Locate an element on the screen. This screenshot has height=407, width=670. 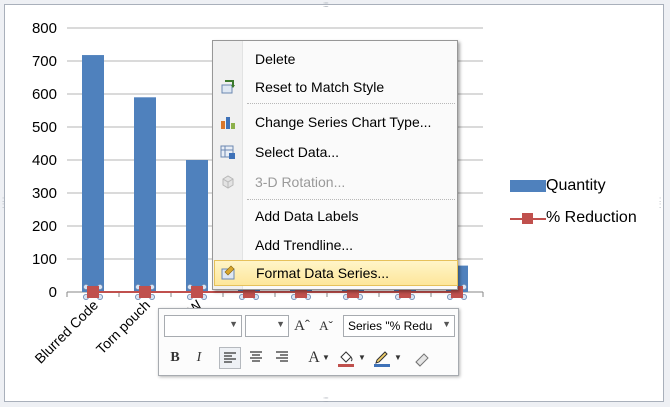
menu-item-label: Add Data Labels is located at coordinates (307, 216).